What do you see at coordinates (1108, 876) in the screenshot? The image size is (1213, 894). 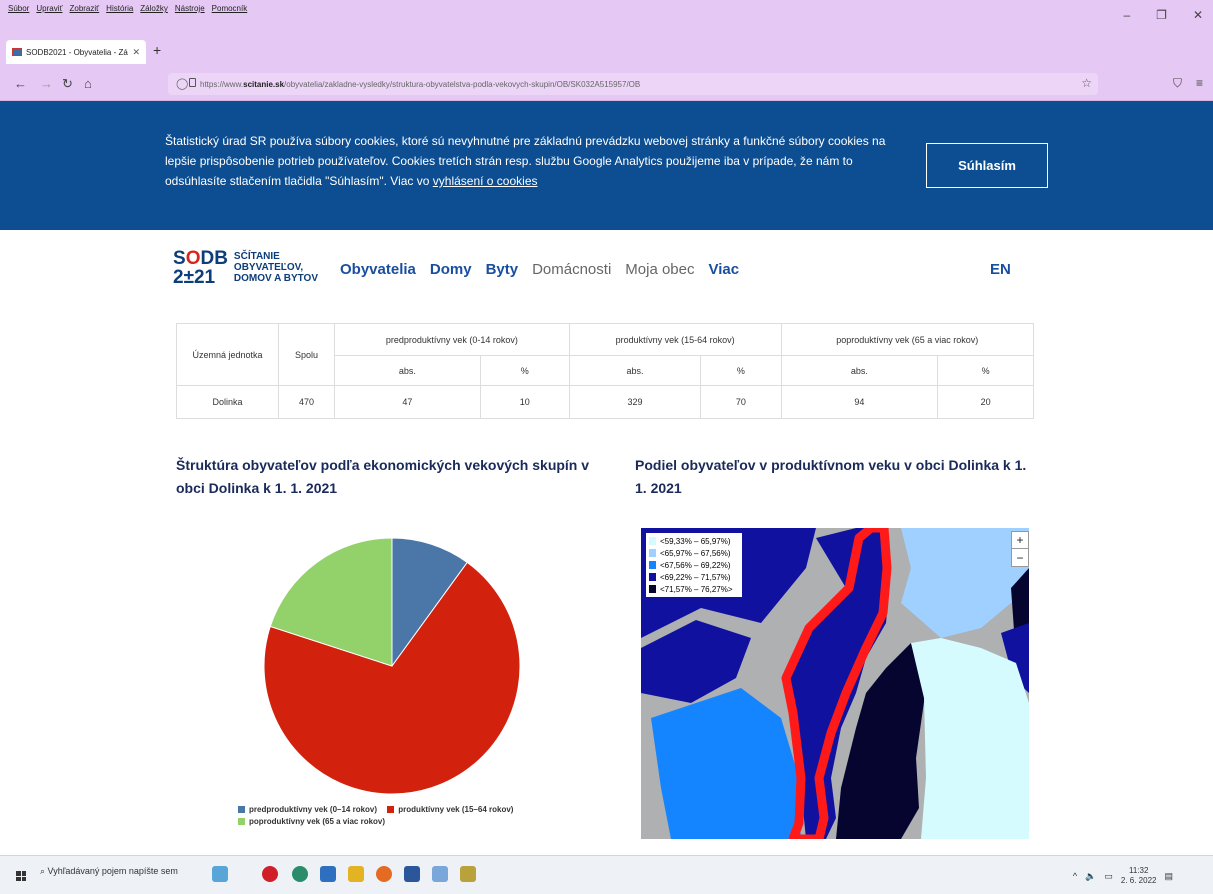 I see `network-icon: ▭` at bounding box center [1108, 876].